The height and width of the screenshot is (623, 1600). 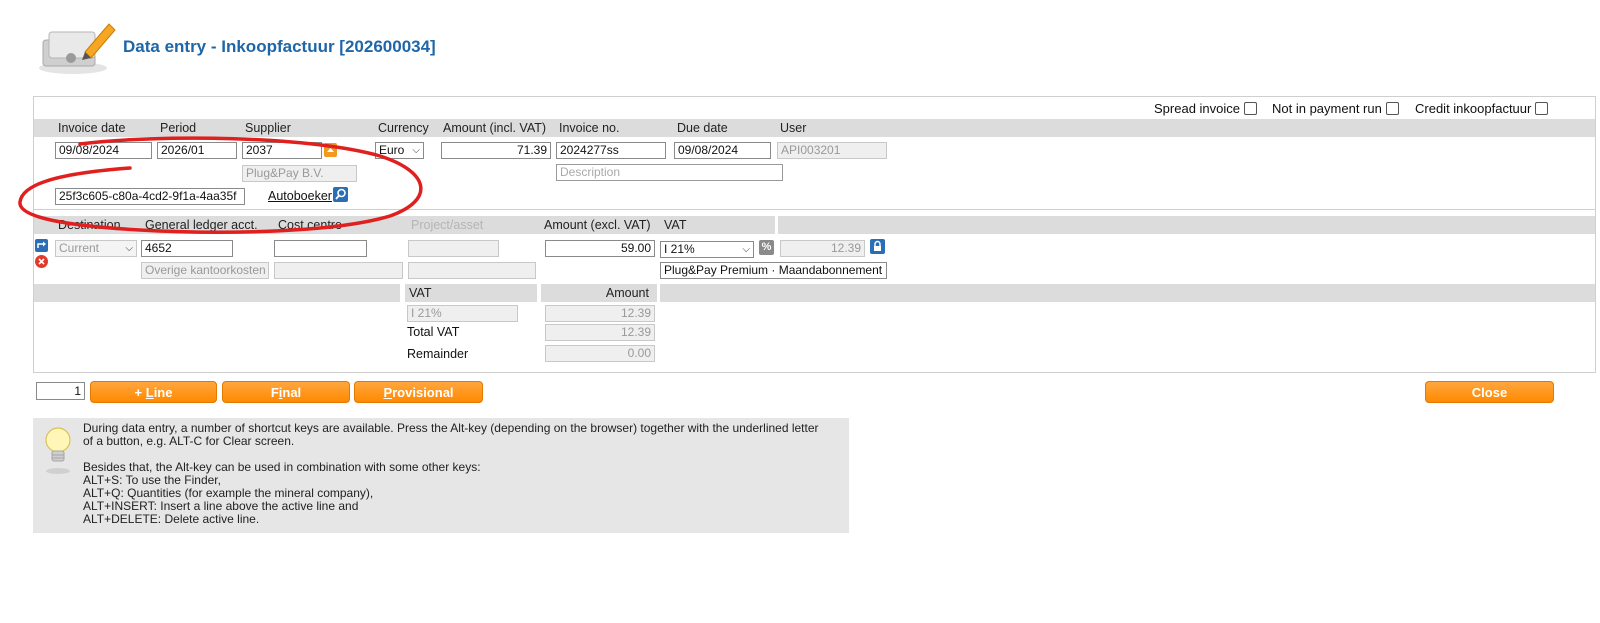 I want to click on vat-summary-row-label: I 21%, so click(x=462, y=313).